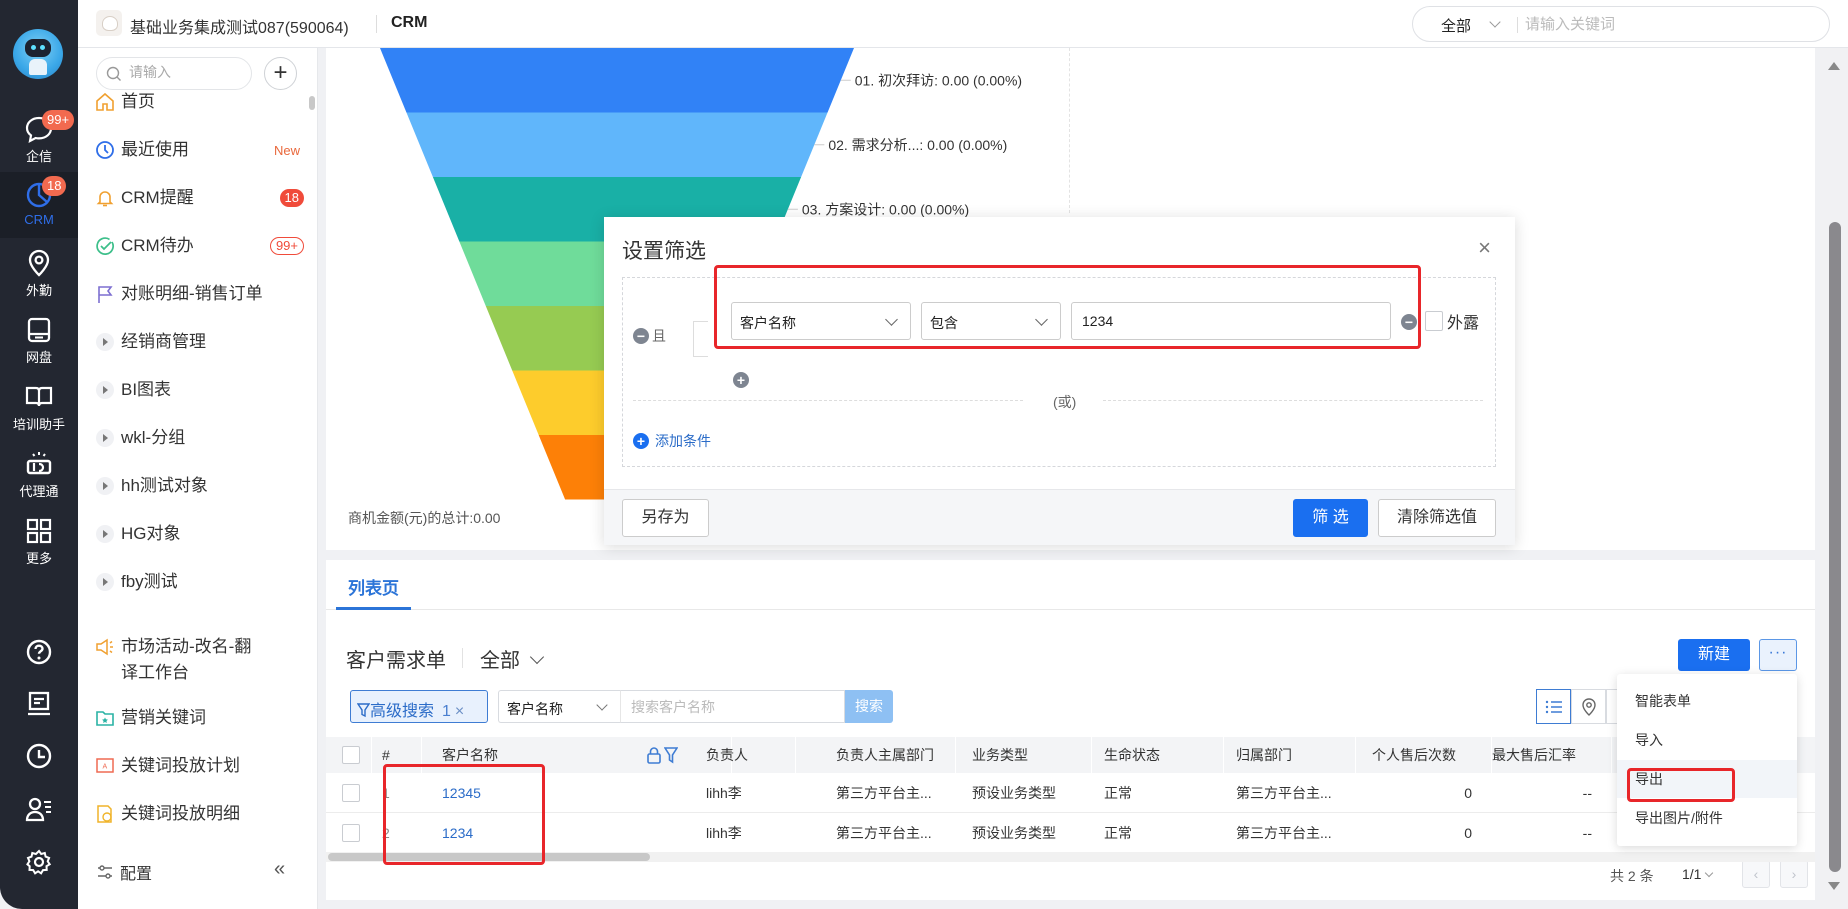 This screenshot has width=1848, height=909. What do you see at coordinates (1834, 886) in the screenshot?
I see `scroll-down-icon` at bounding box center [1834, 886].